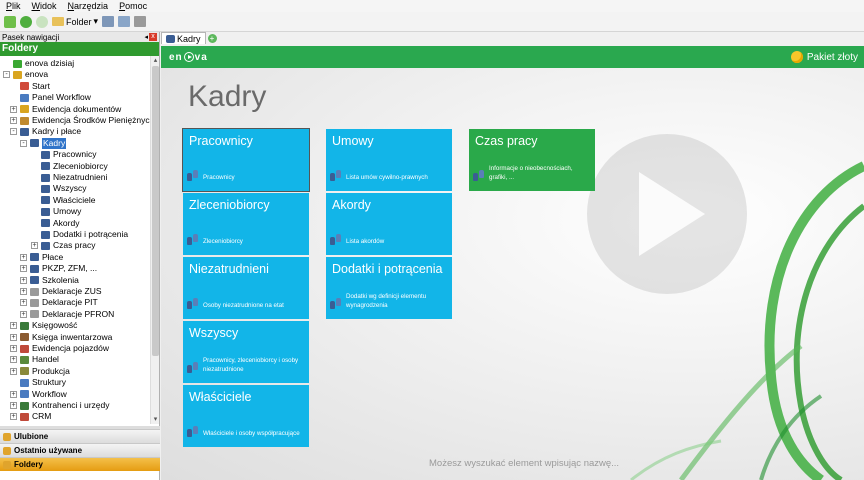 This screenshot has width=864, height=480. Describe the element at coordinates (59, 348) in the screenshot. I see `tree-item: + Ewidencja pojazdów` at that location.